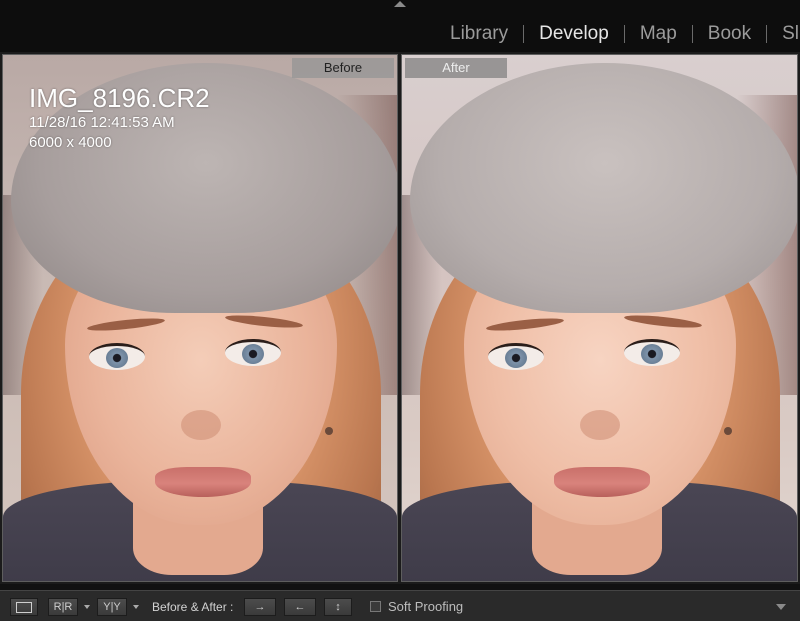  I want to click on arrow-right-icon: →, so click(260, 607).